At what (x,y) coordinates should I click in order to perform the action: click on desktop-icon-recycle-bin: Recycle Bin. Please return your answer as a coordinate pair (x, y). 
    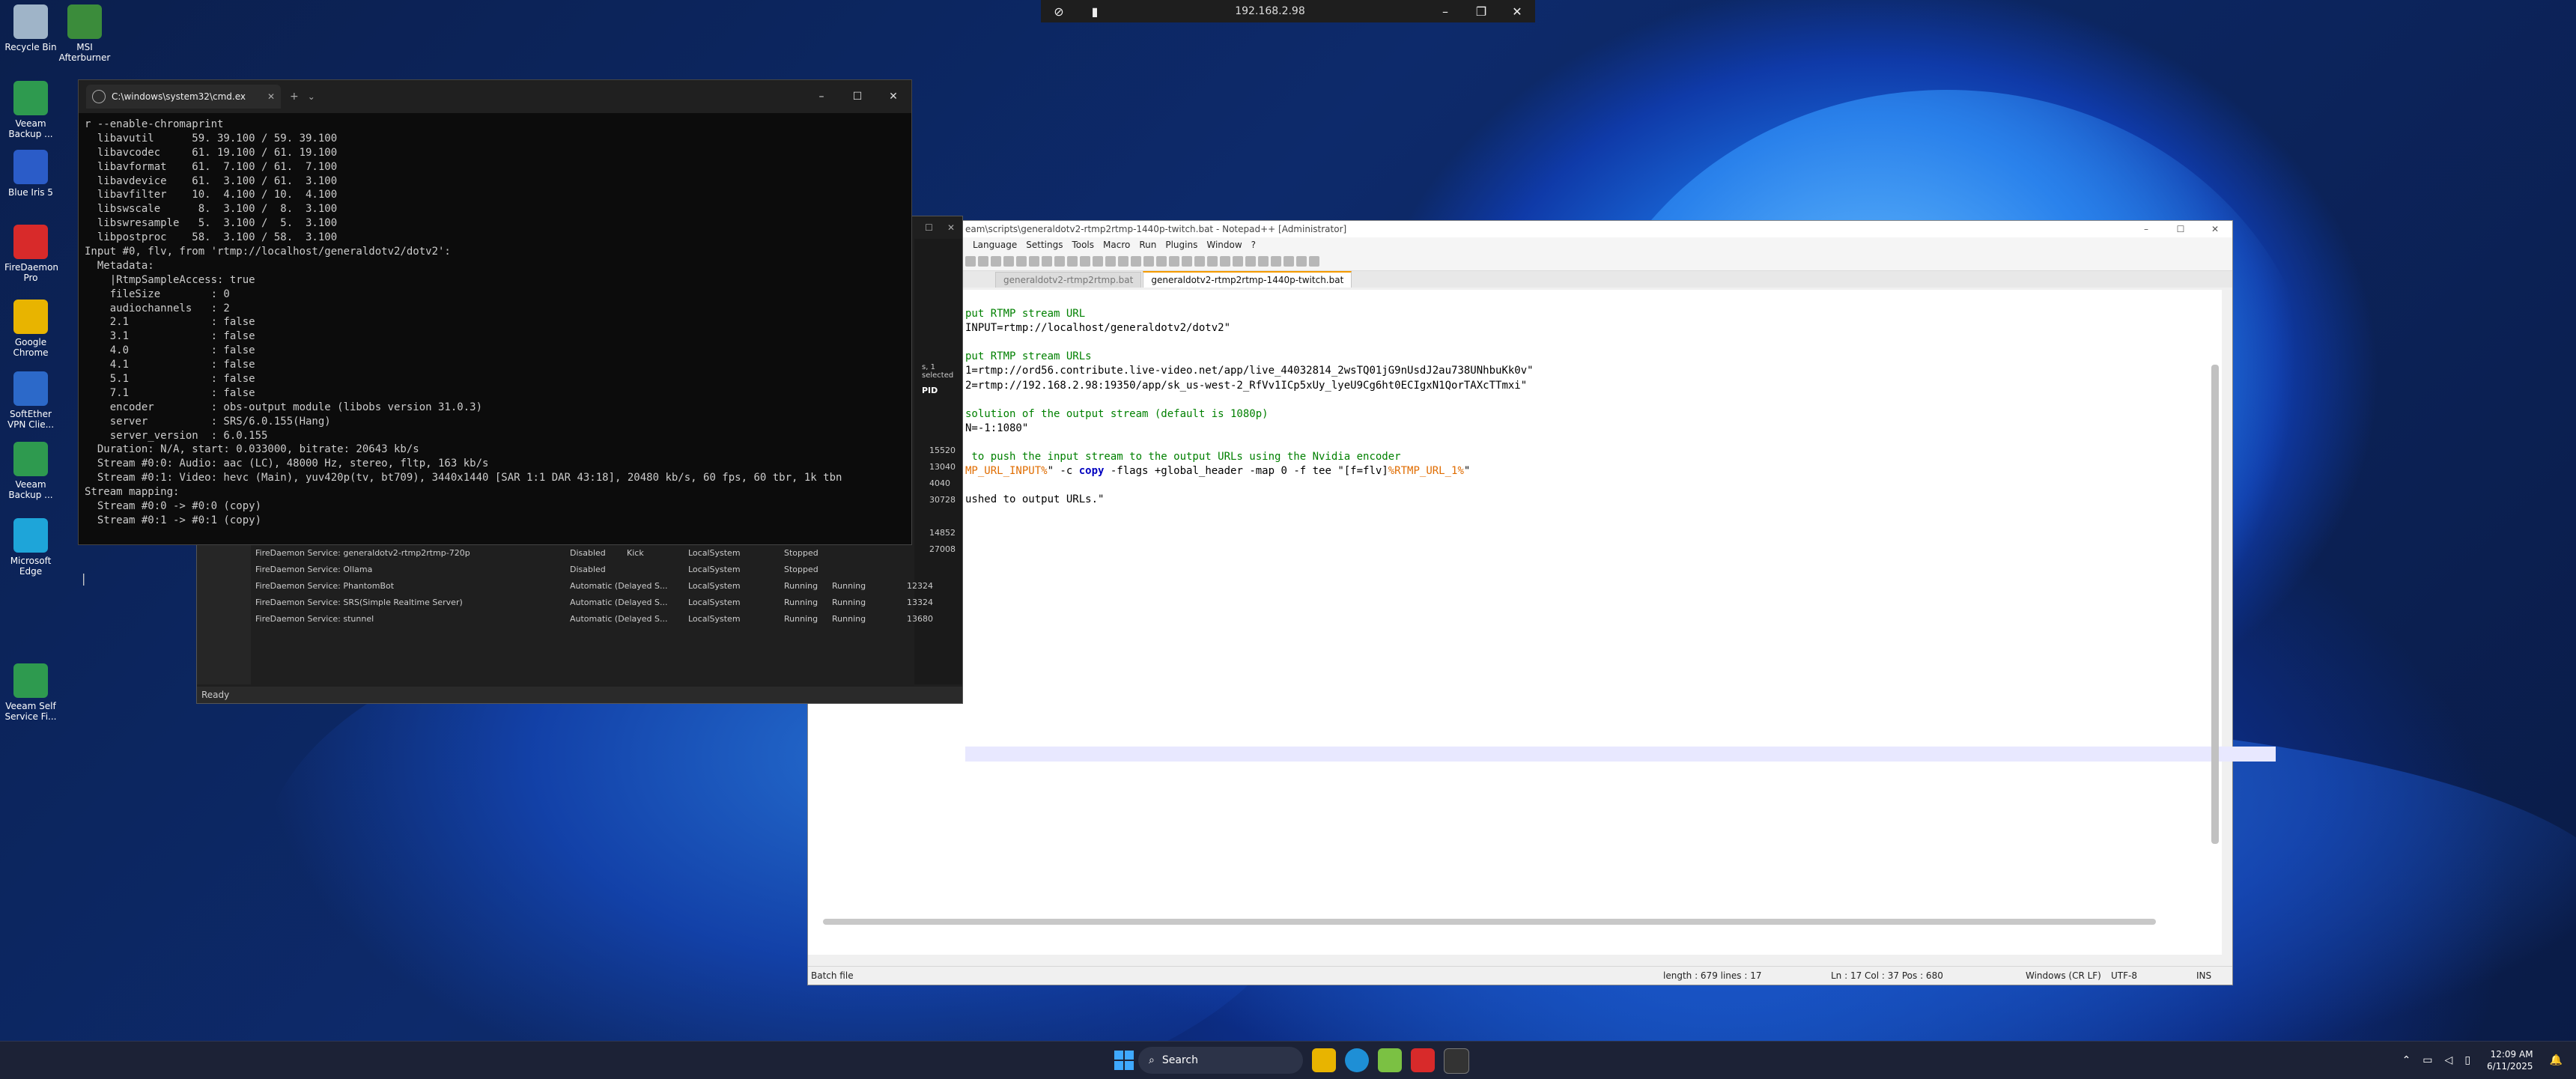
    Looking at the image, I should click on (30, 28).